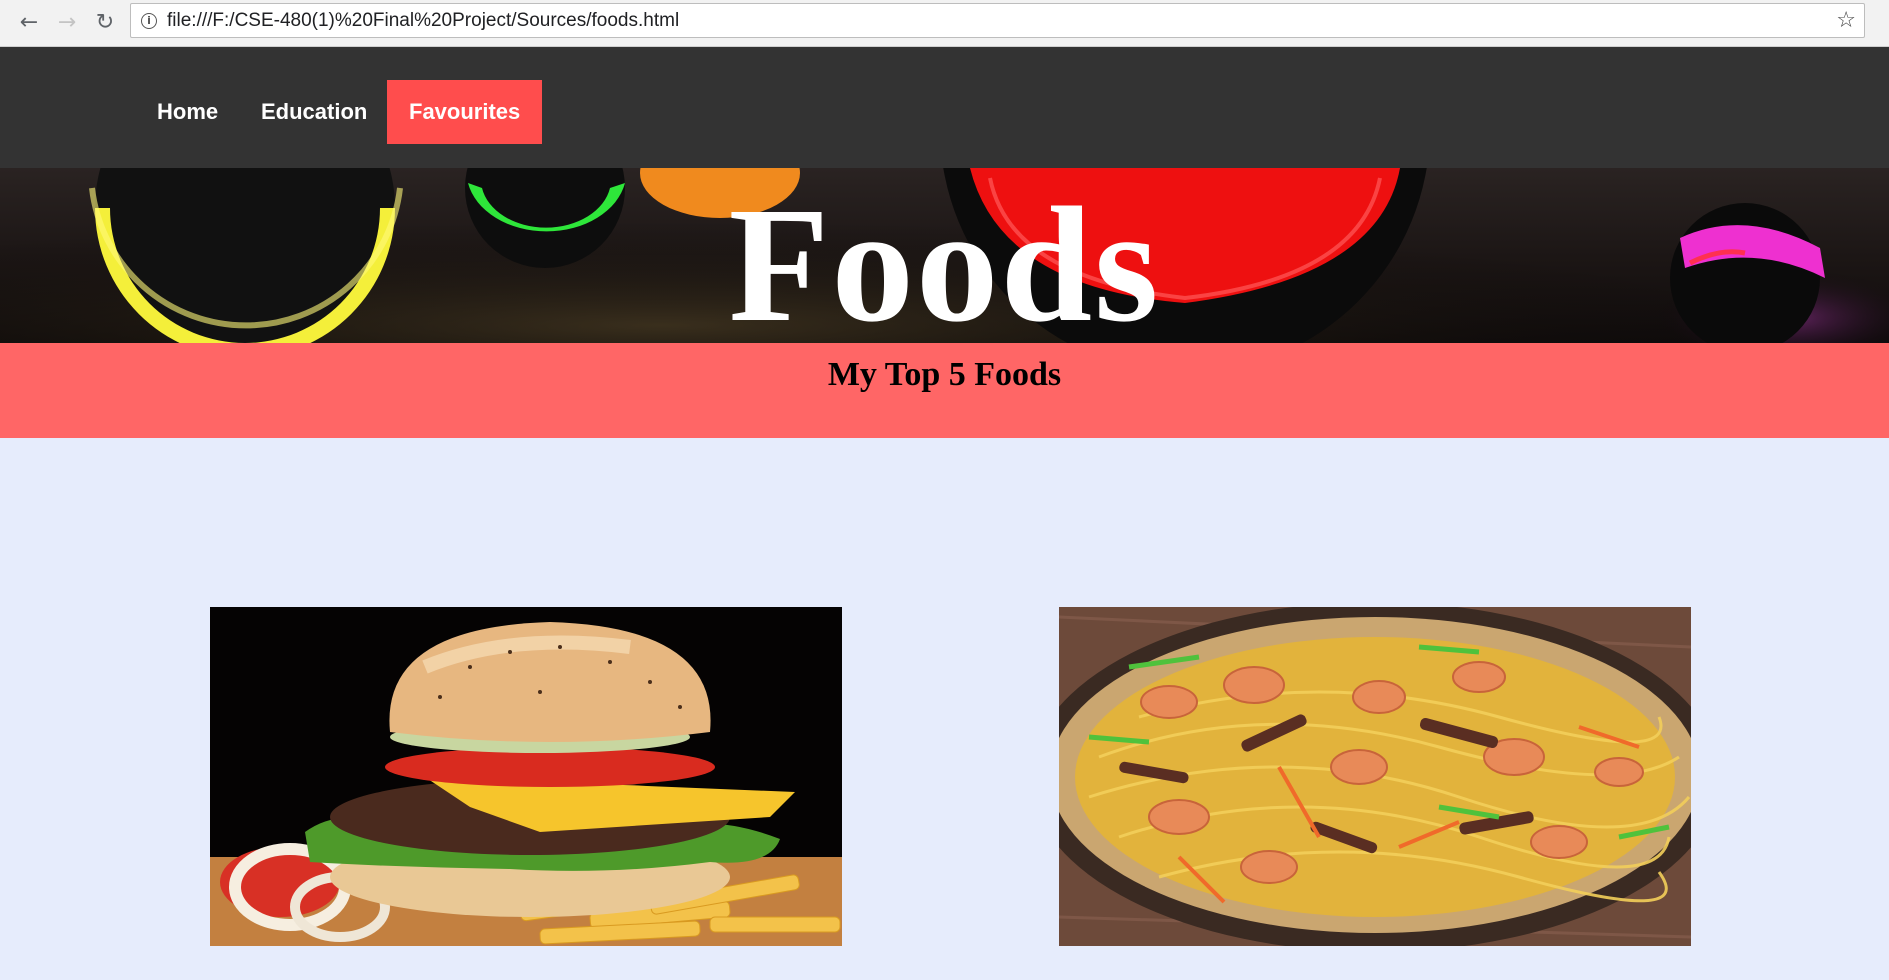 Image resolution: width=1889 pixels, height=980 pixels. I want to click on noodles-image, so click(1375, 776).